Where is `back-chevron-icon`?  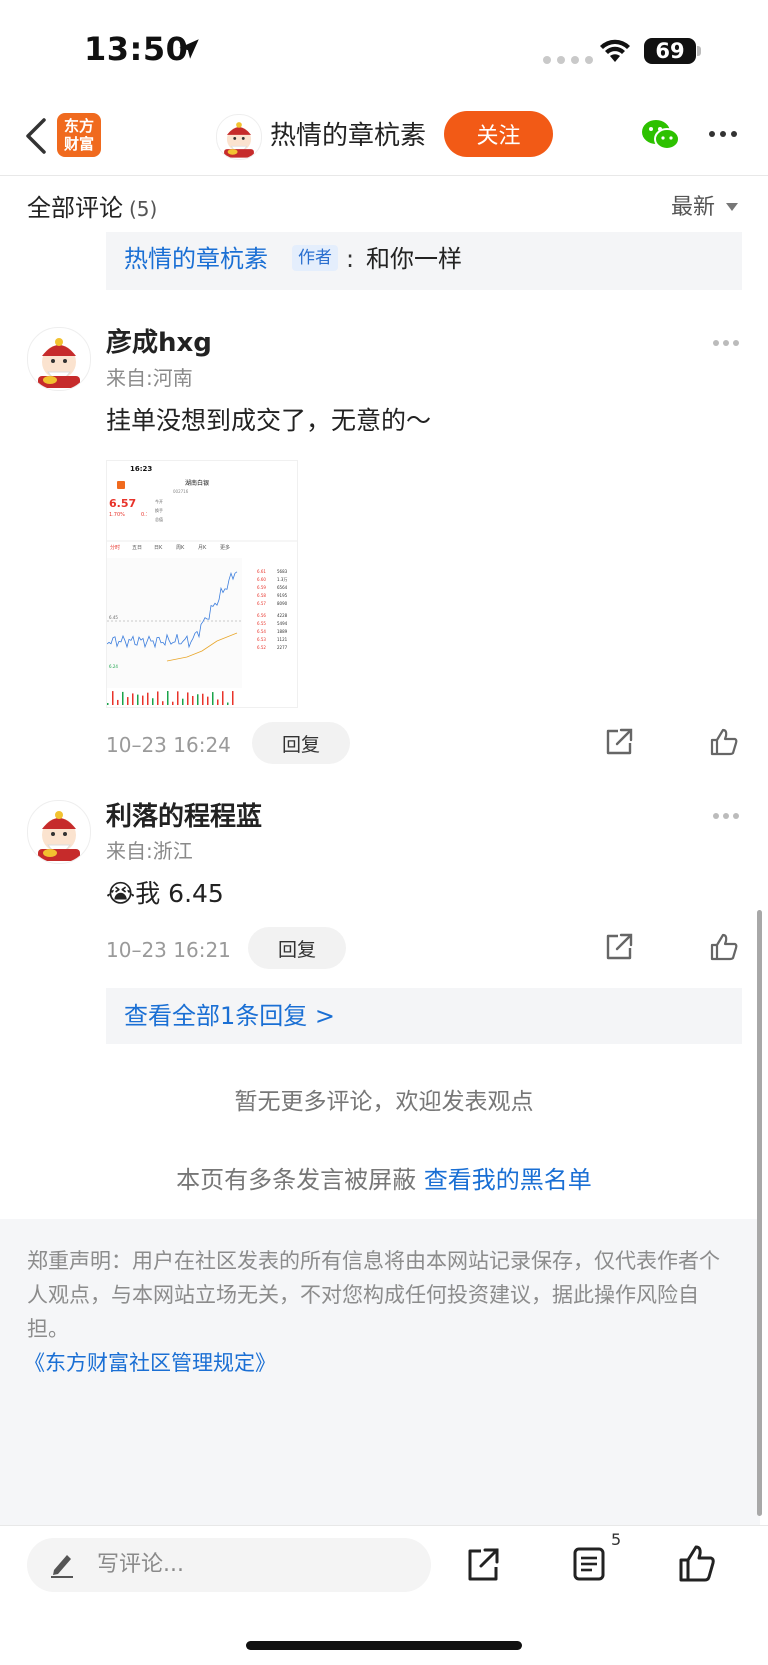 back-chevron-icon is located at coordinates (36, 136).